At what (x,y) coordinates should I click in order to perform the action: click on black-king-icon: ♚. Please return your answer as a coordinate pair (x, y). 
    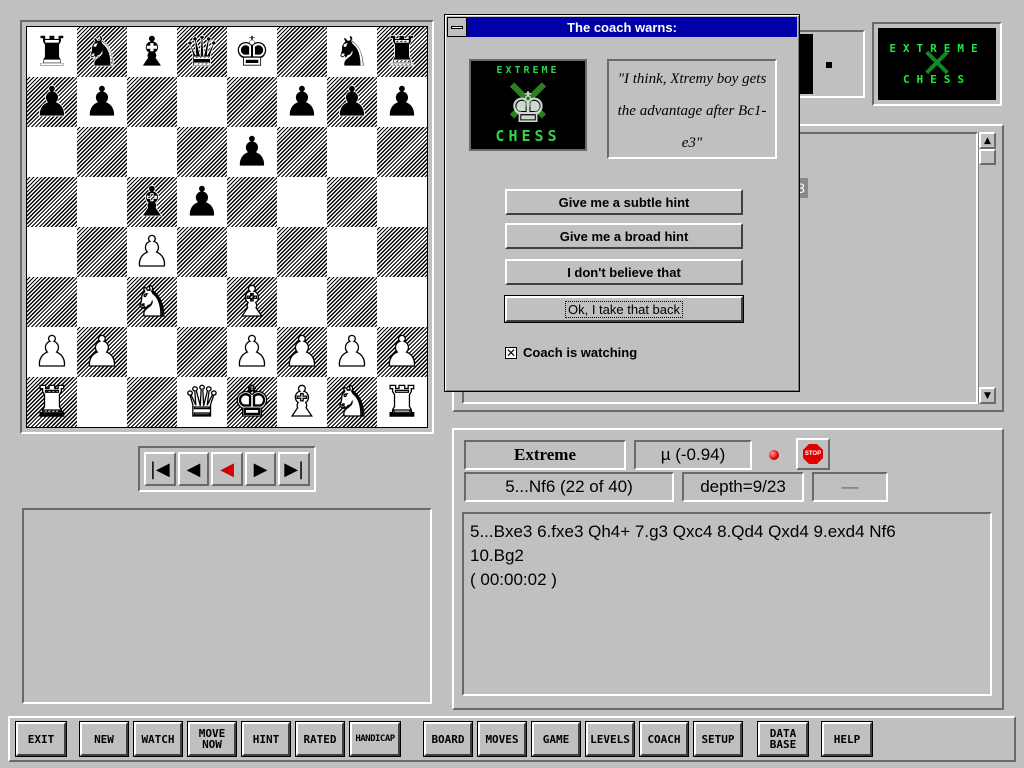
    Looking at the image, I should click on (252, 51).